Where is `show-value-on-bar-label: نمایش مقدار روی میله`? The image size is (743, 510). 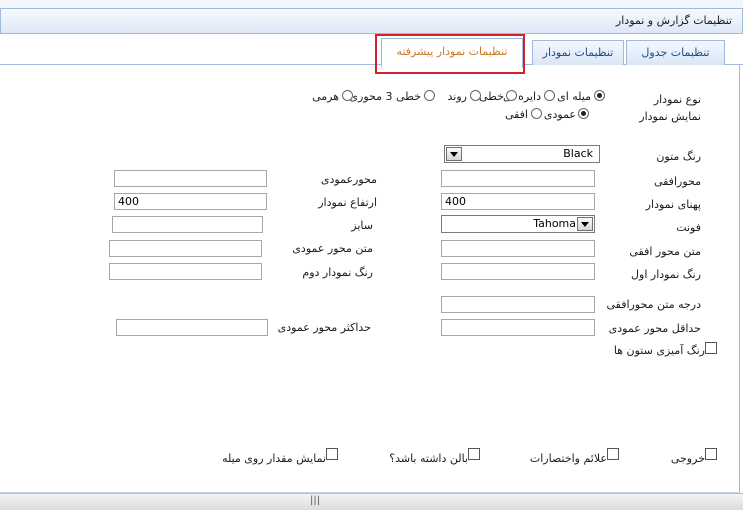
show-value-on-bar-label: نمایش مقدار روی میله is located at coordinates (274, 458).